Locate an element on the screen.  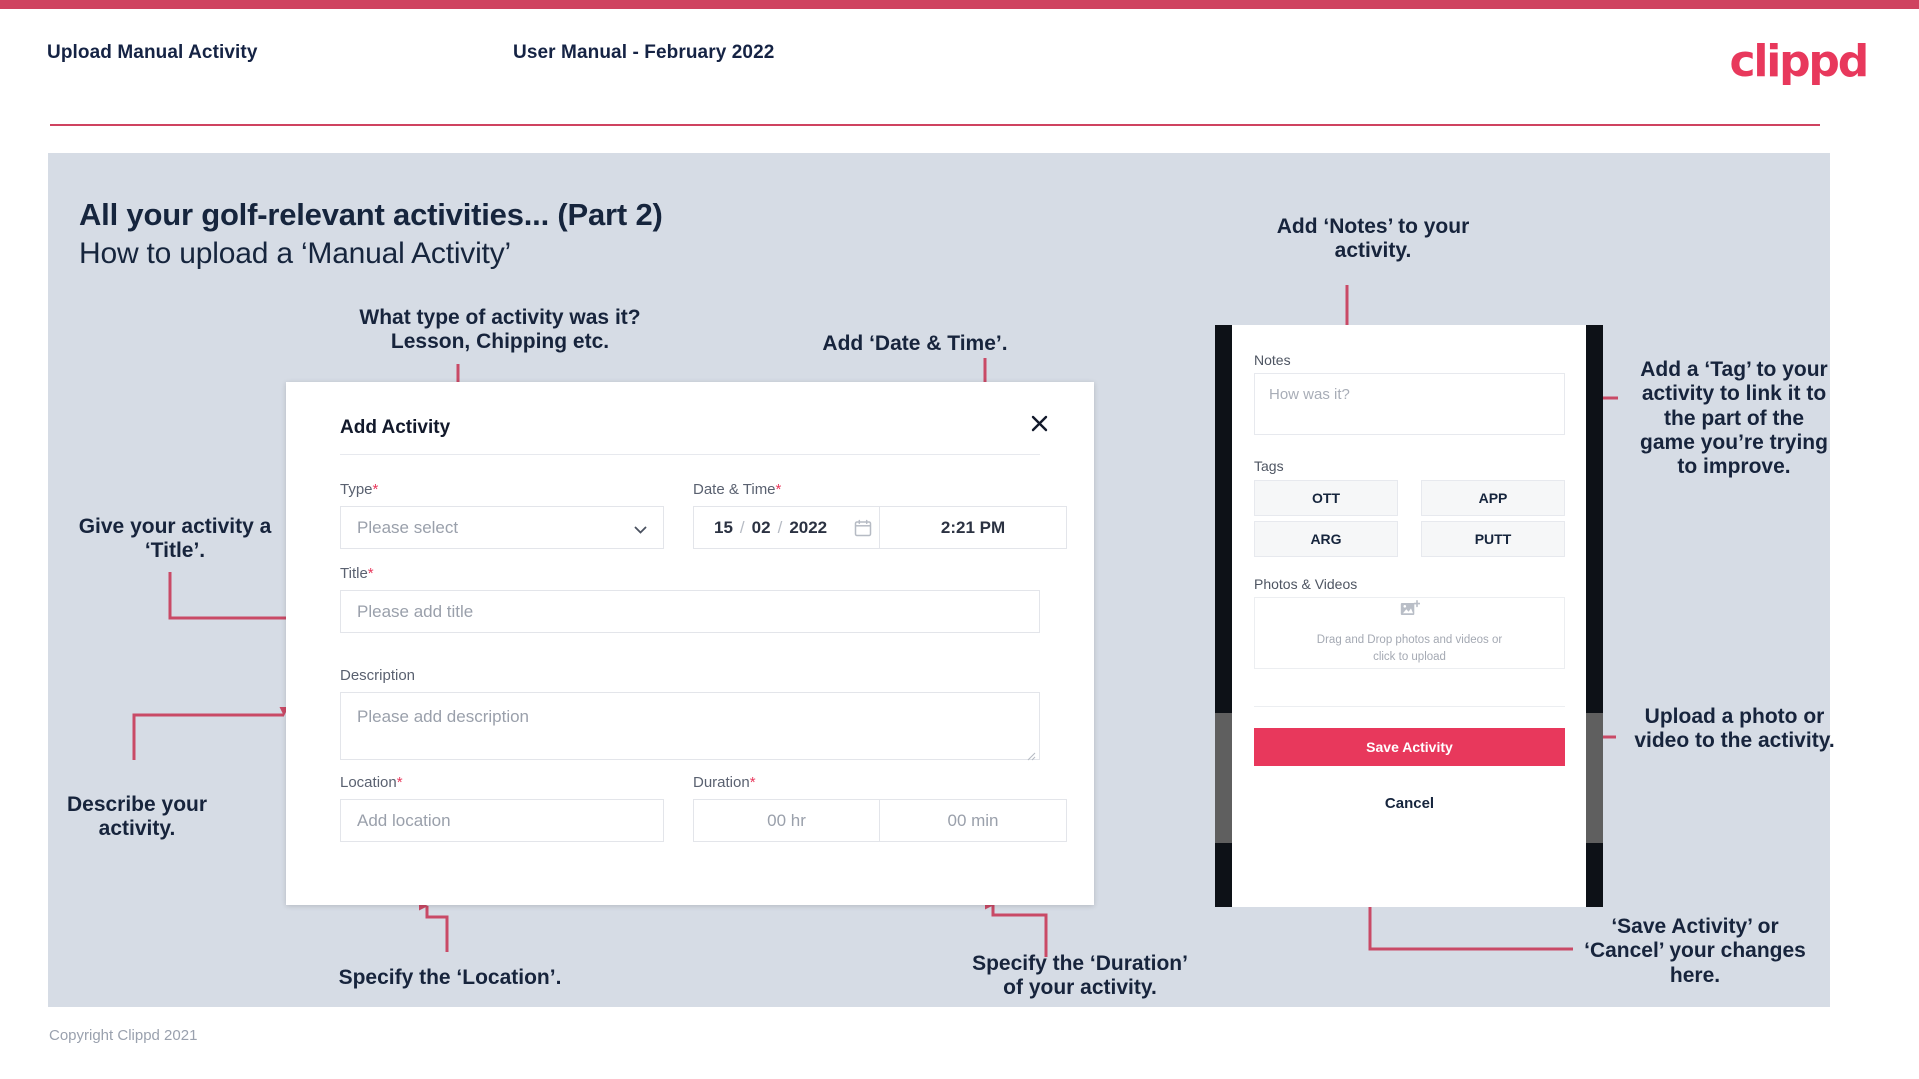
photos-label: Photos & Videos is located at coordinates (1306, 584).